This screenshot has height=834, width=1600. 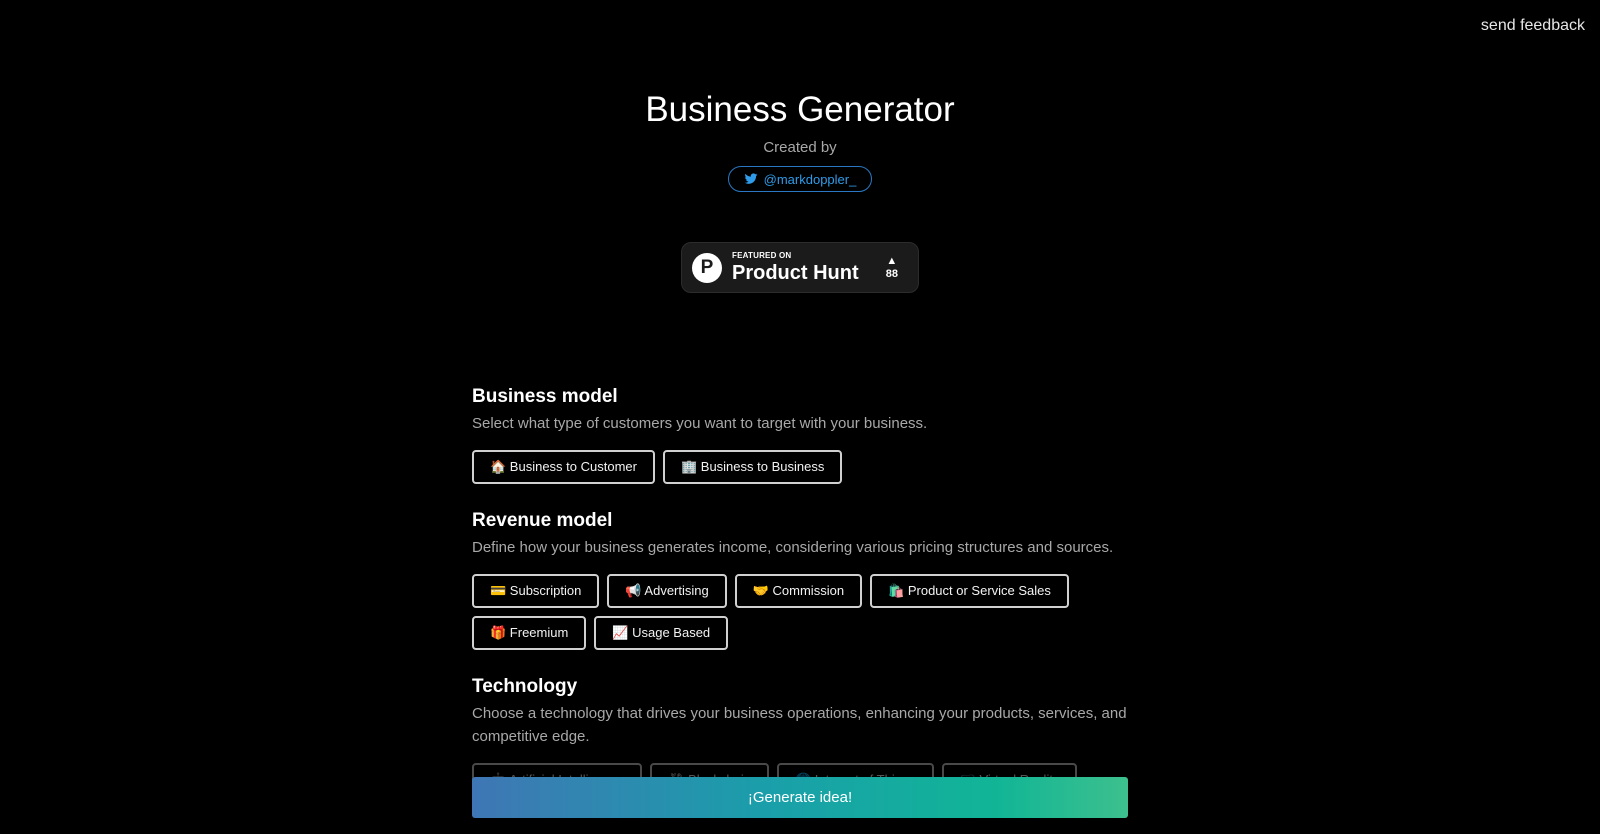 I want to click on twitter-link: @markdoppler_, so click(x=800, y=179).